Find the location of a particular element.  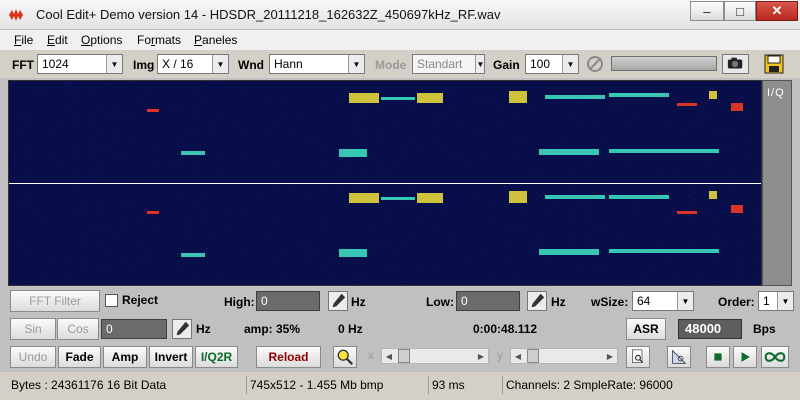

close-button: ✕ is located at coordinates (777, 11).